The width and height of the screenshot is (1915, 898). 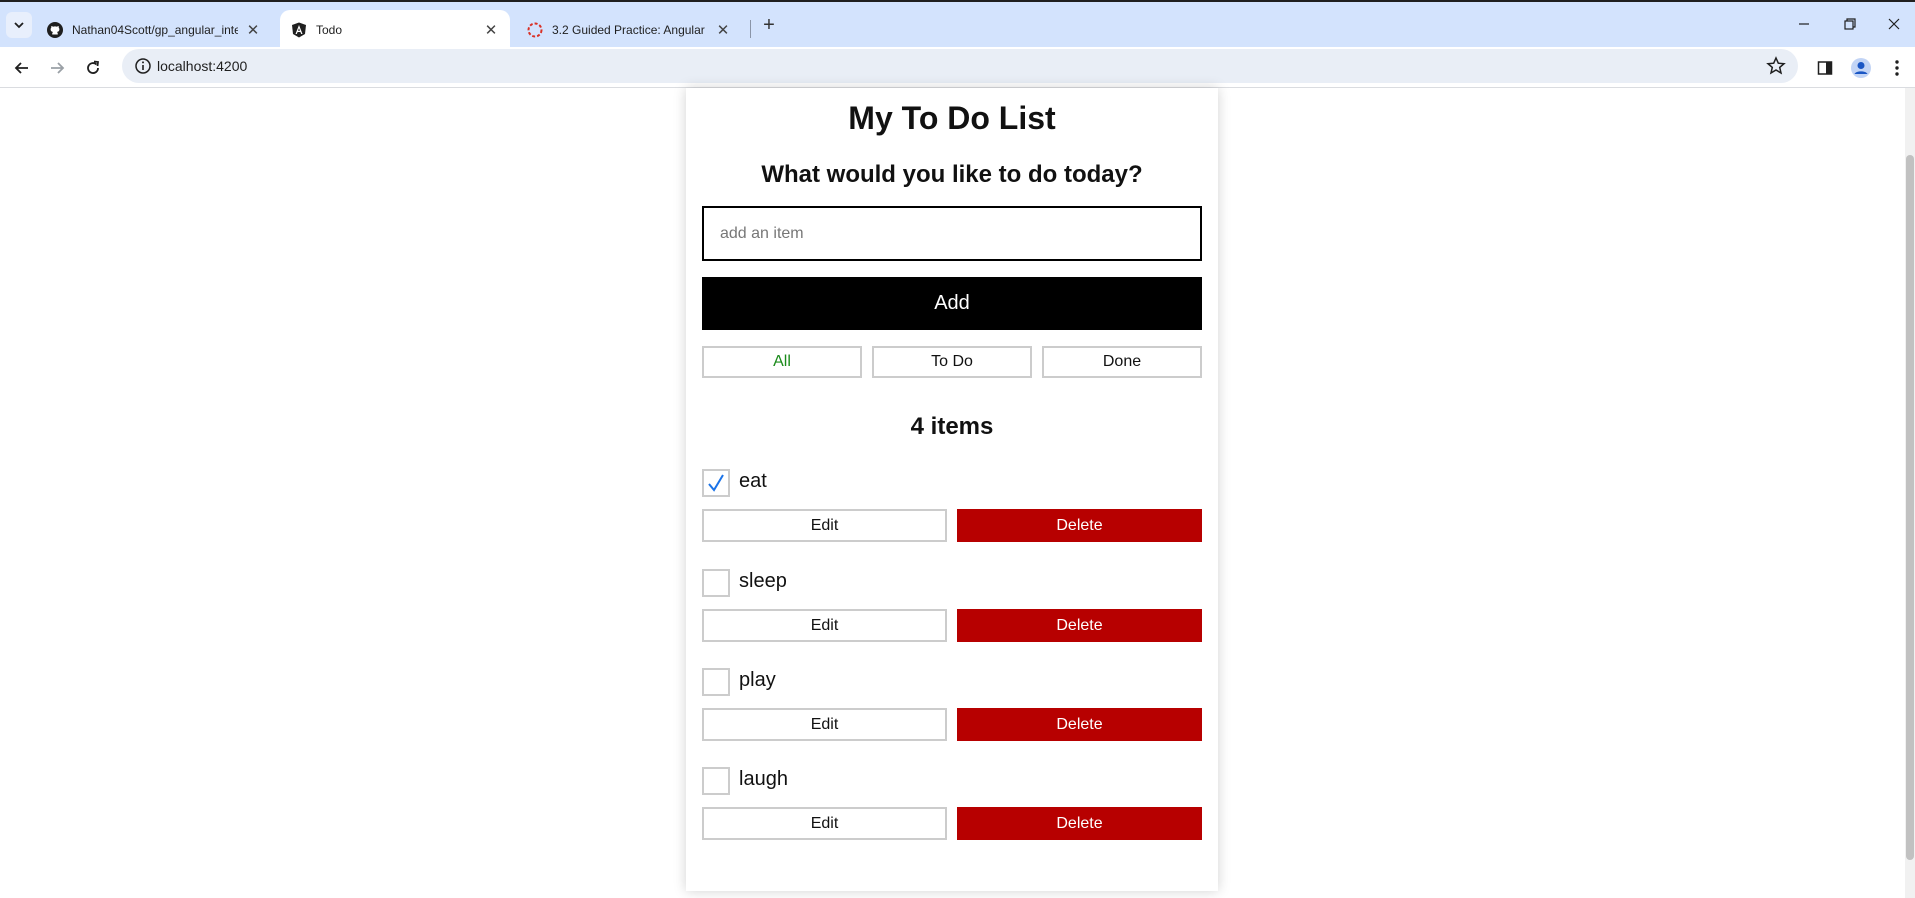 I want to click on address-bar: localhost:4200, so click(x=960, y=66).